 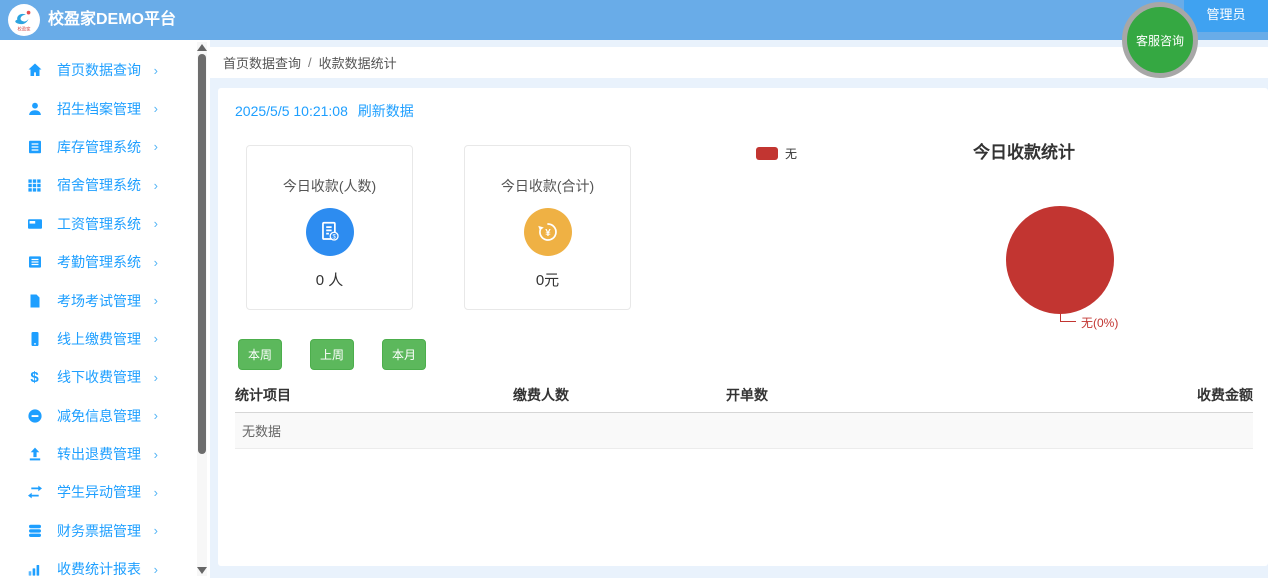 I want to click on empty-data-text: 无数据, so click(x=744, y=430).